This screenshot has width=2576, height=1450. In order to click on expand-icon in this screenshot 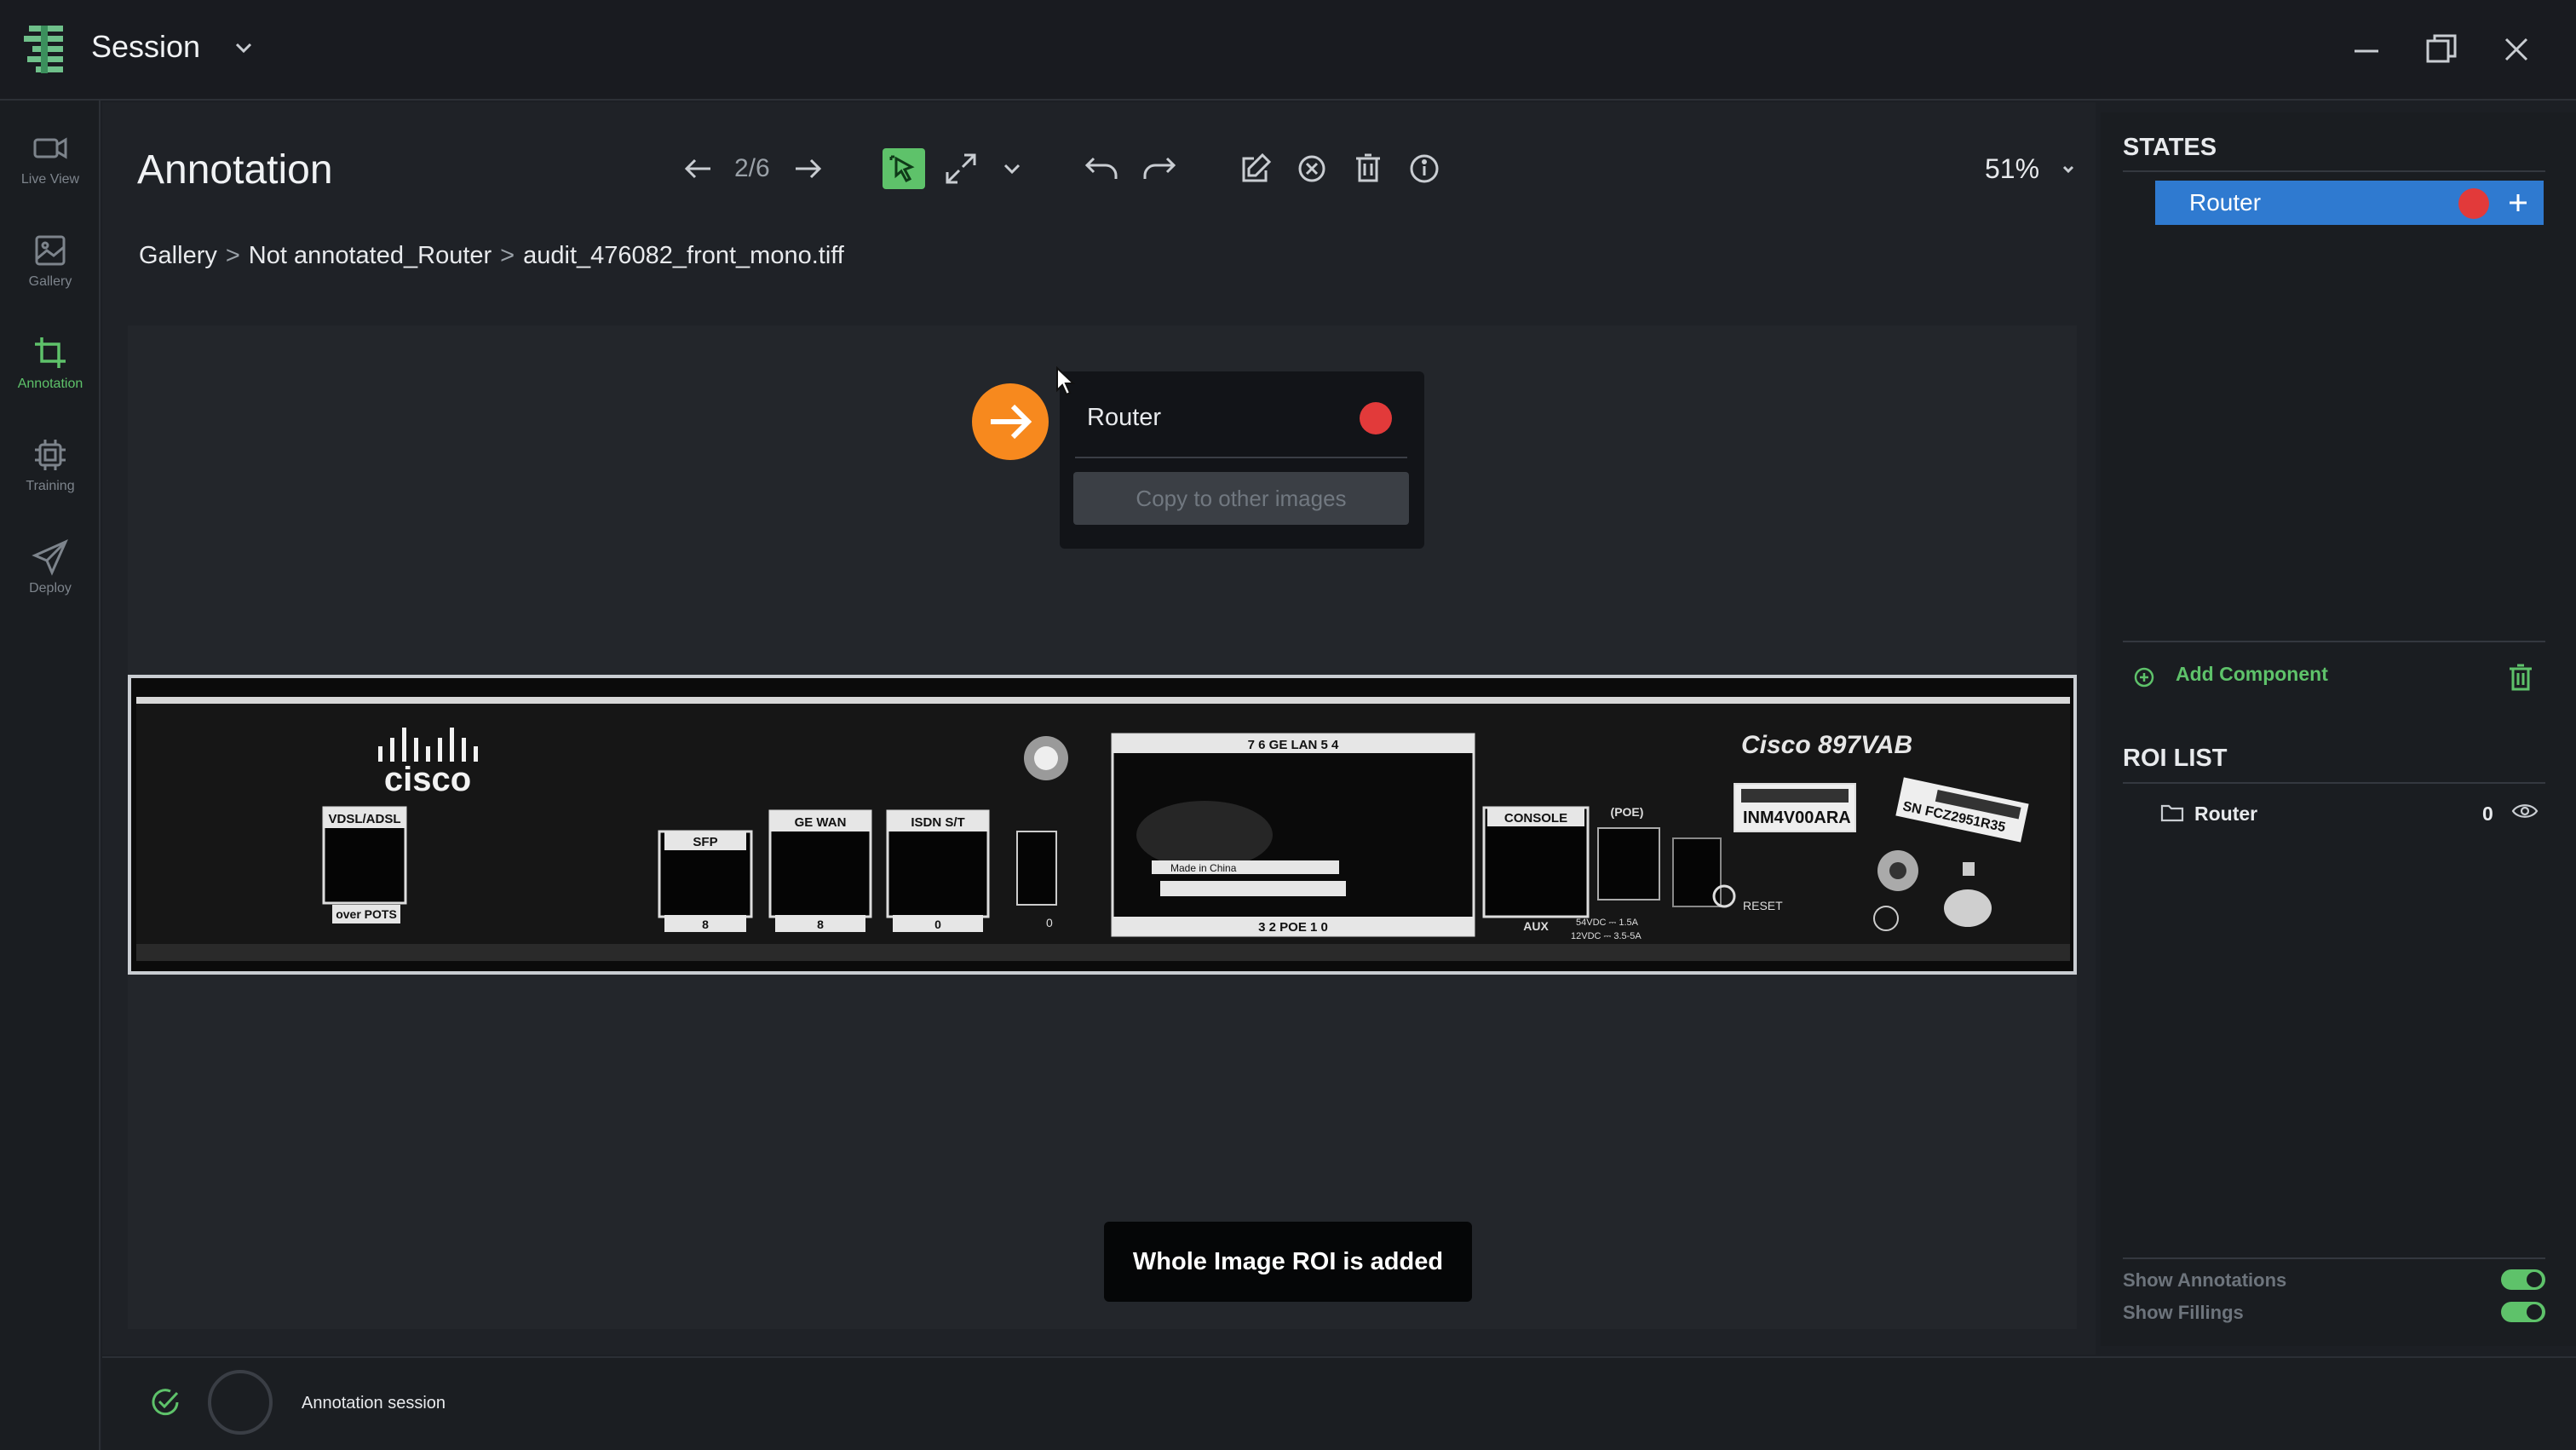, I will do `click(961, 169)`.